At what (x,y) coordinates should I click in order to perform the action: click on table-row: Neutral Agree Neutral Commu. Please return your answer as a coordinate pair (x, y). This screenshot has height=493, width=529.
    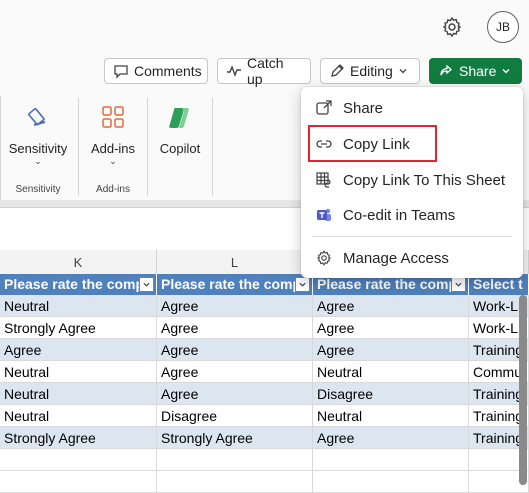
    Looking at the image, I should click on (264, 372).